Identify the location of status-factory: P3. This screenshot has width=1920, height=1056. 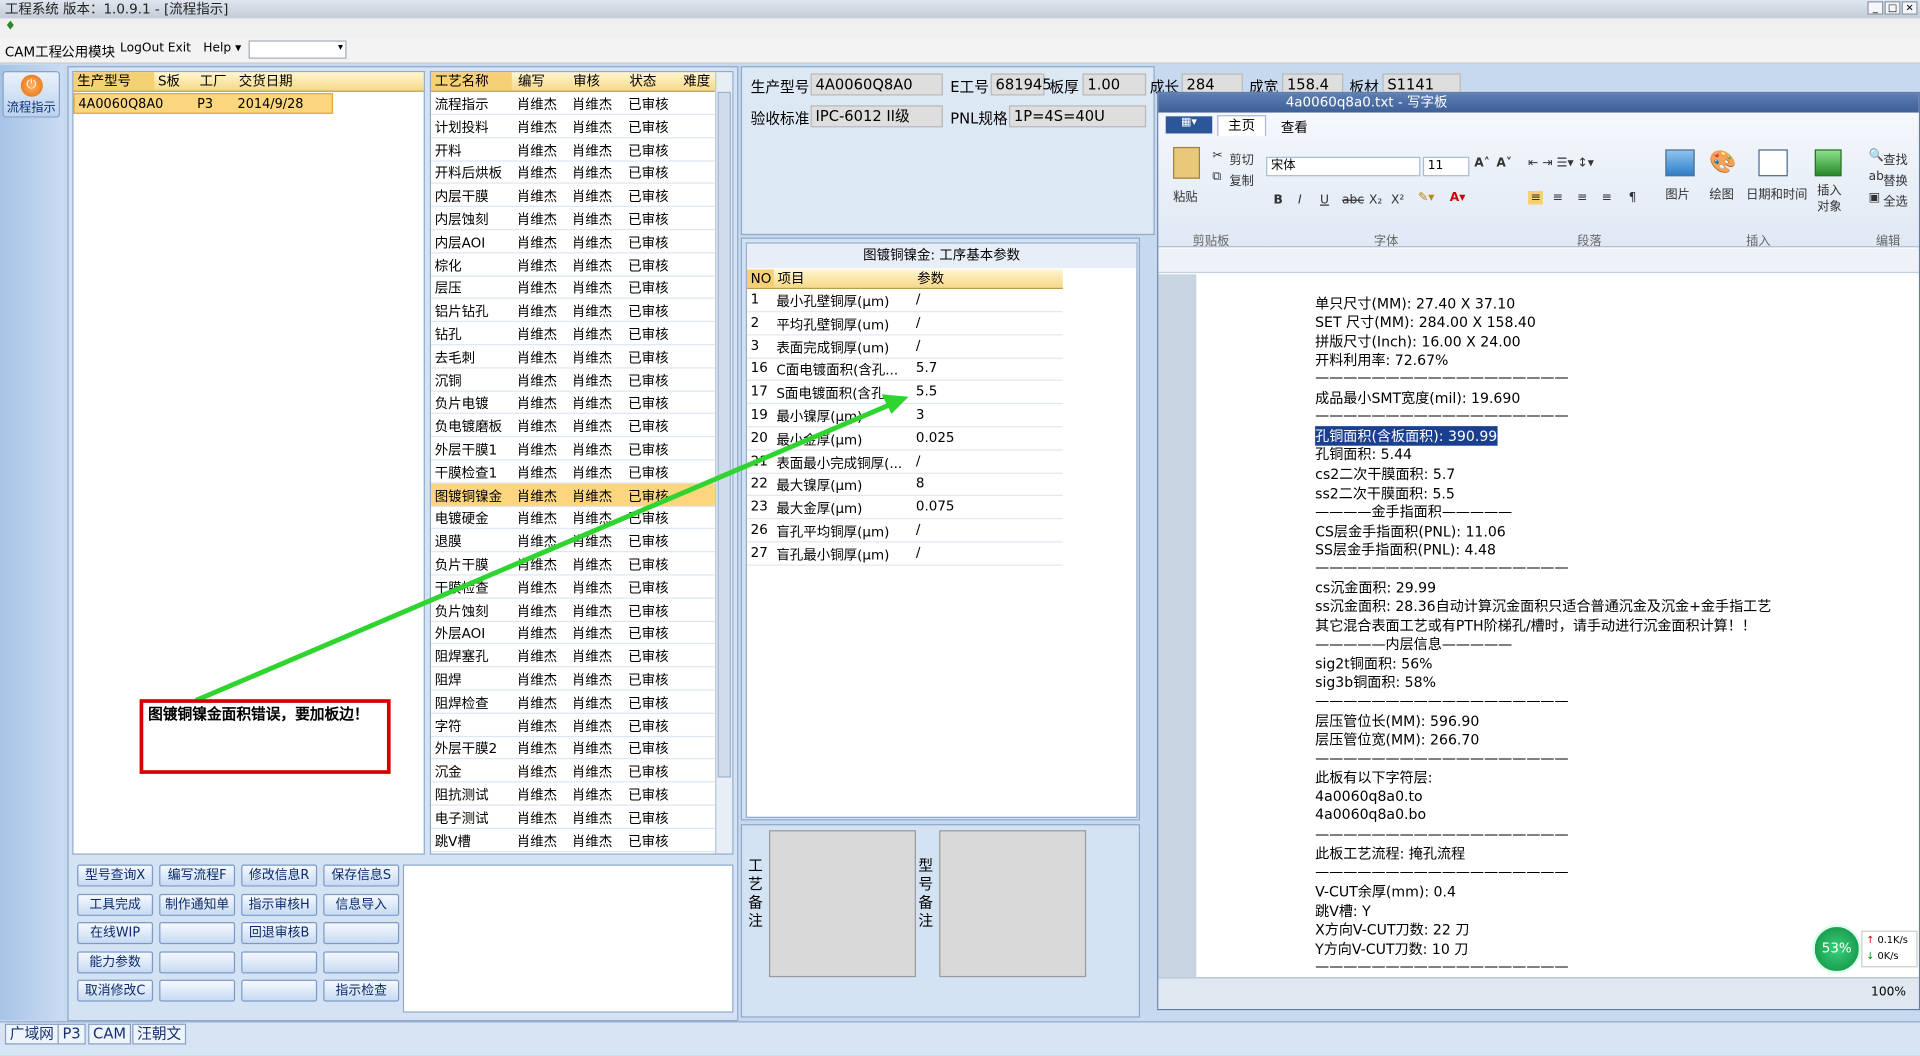
(71, 1034).